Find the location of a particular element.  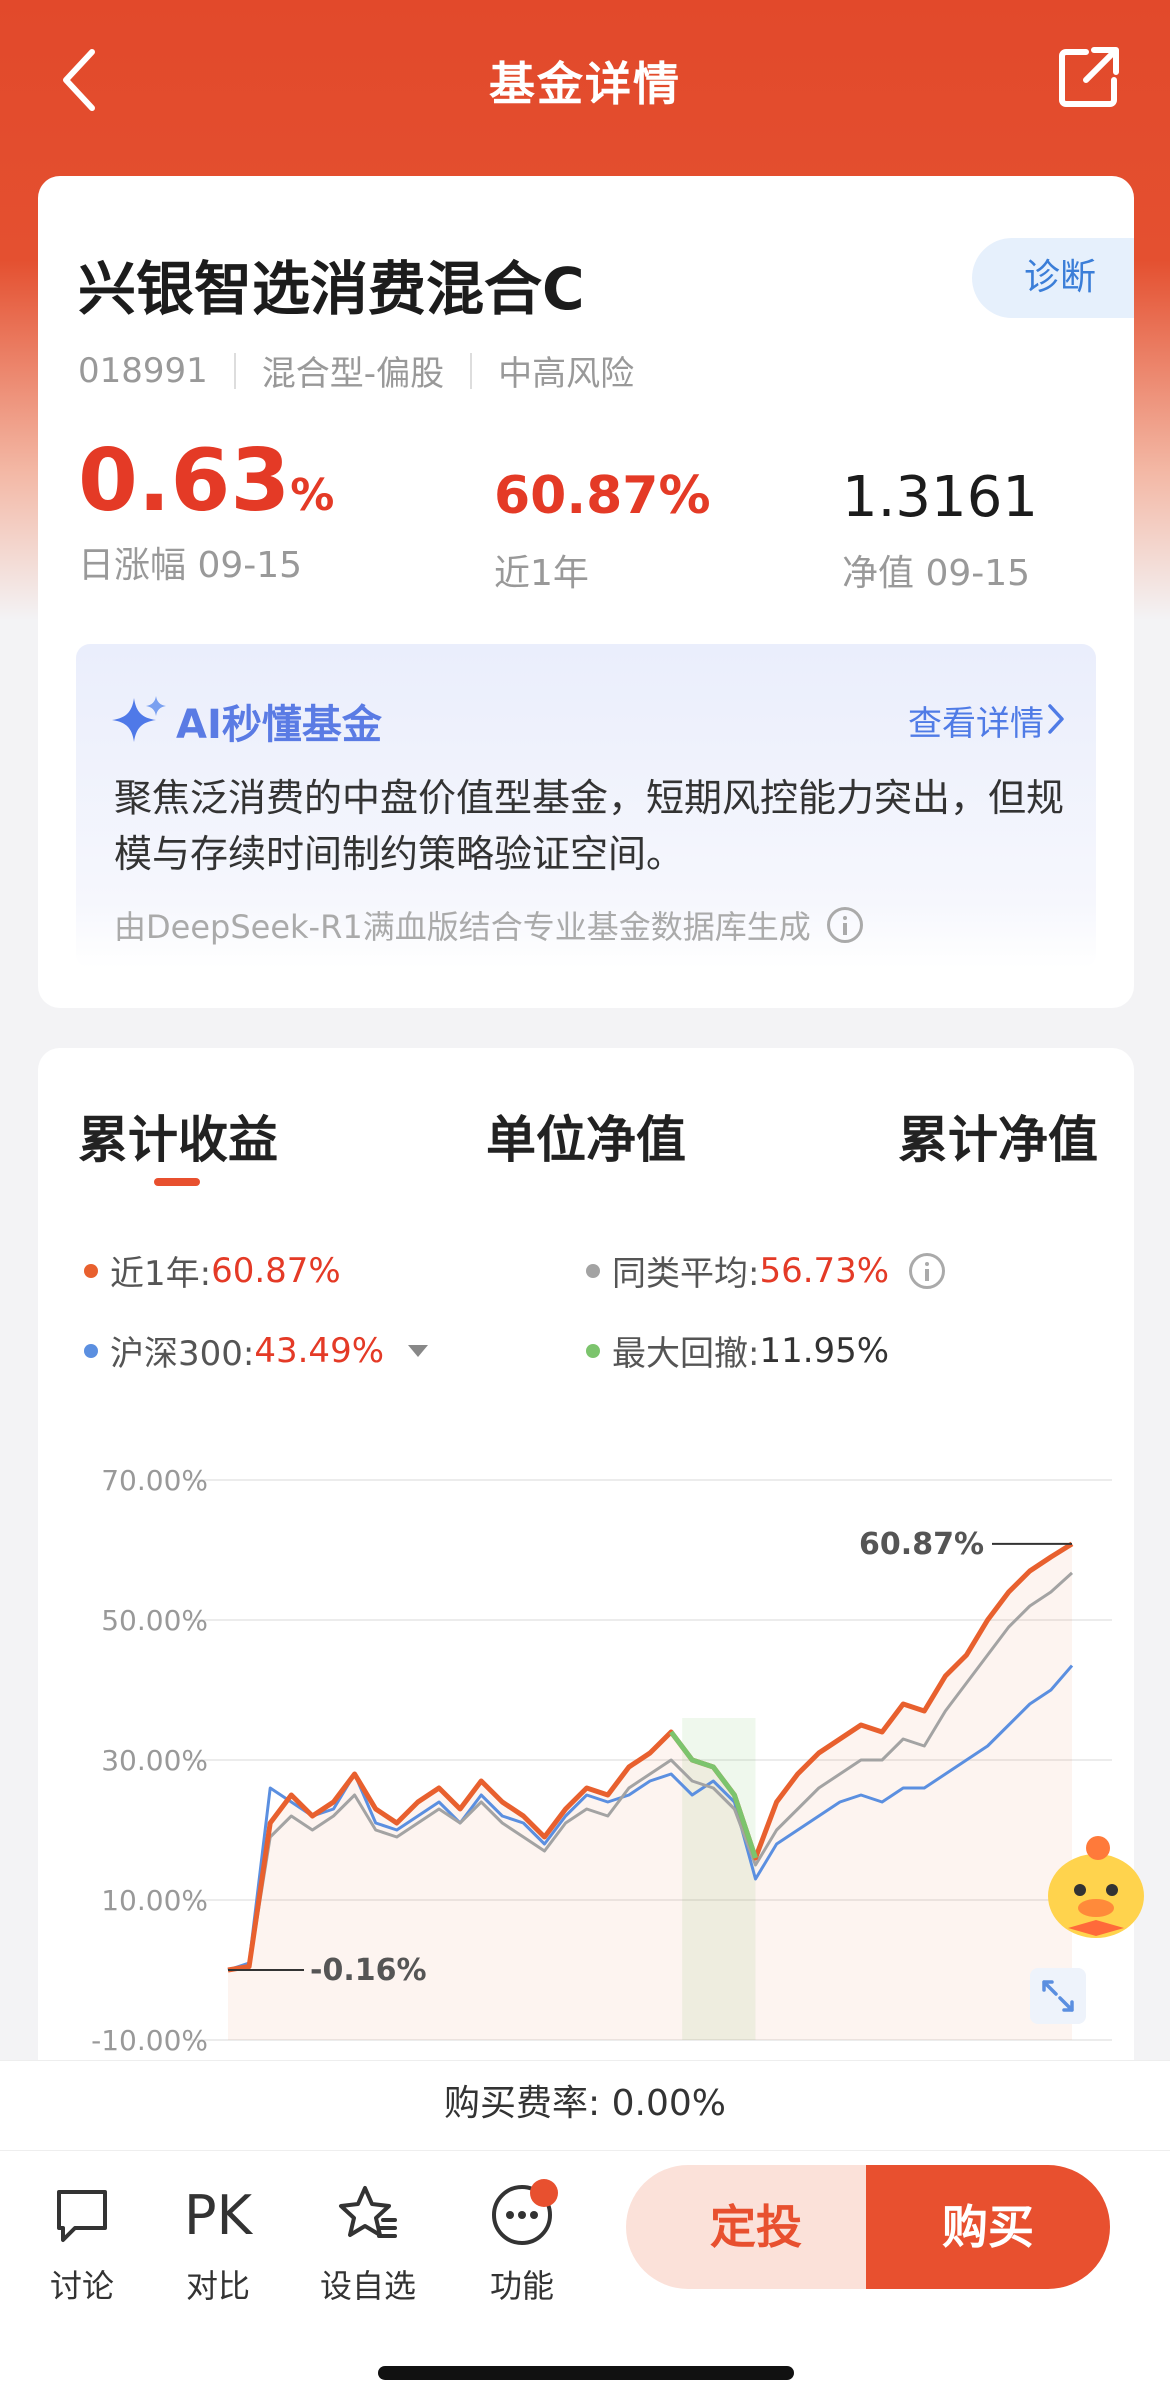

legend-index-label: 沪深300: is located at coordinates (182, 1354).